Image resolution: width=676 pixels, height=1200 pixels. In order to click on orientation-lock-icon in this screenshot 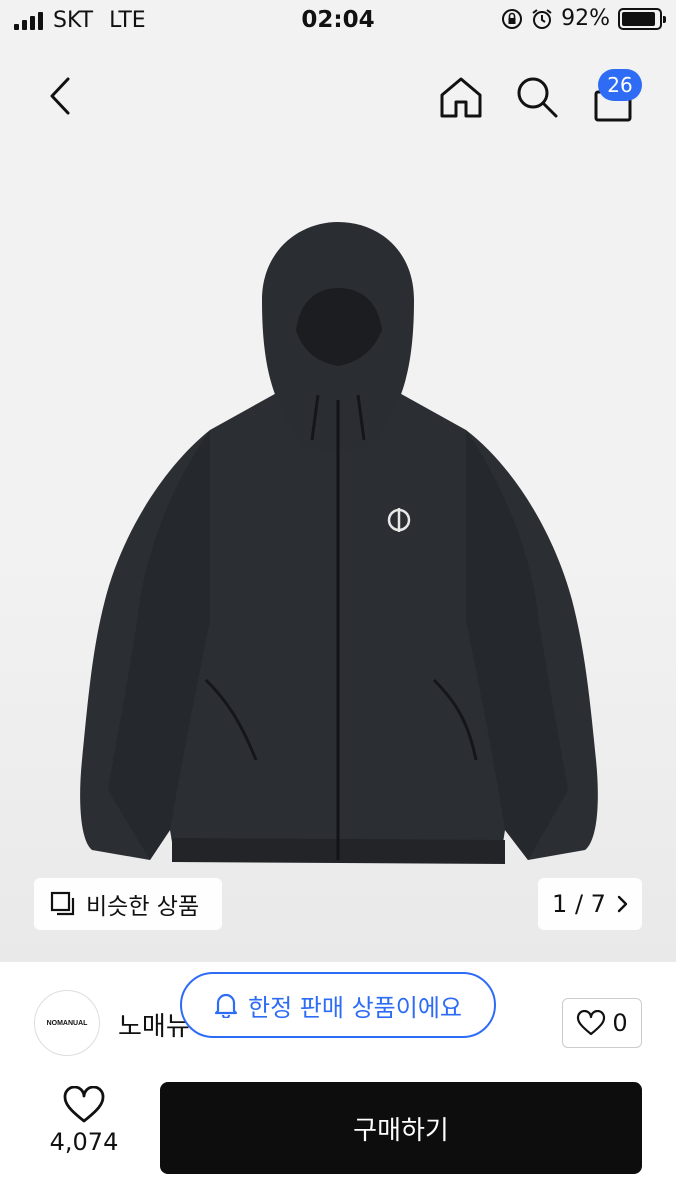, I will do `click(512, 18)`.